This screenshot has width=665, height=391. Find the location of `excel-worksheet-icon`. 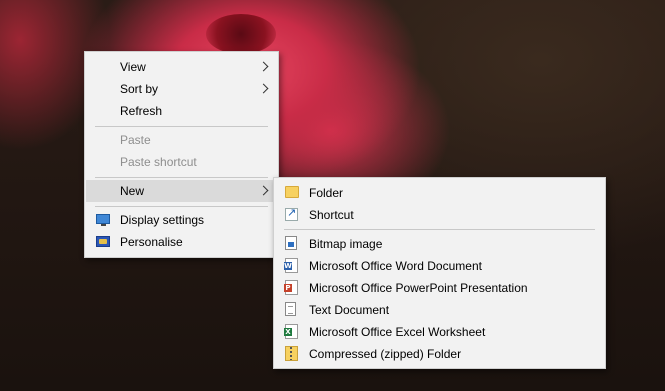

excel-worksheet-icon is located at coordinates (291, 331).